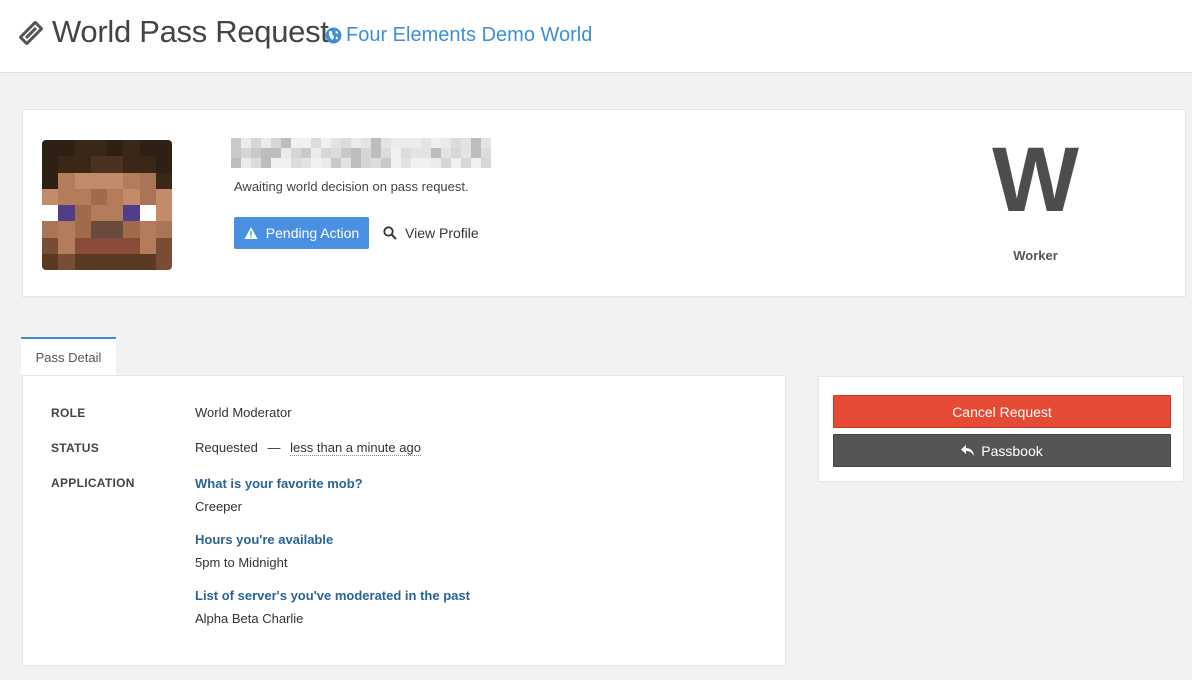  What do you see at coordinates (390, 233) in the screenshot?
I see `search-icon` at bounding box center [390, 233].